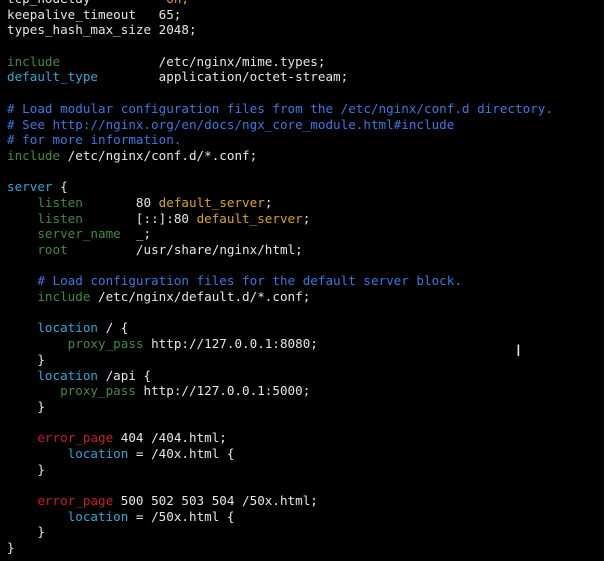 Image resolution: width=614 pixels, height=561 pixels. What do you see at coordinates (518, 350) in the screenshot?
I see `text-cursor-icon: I` at bounding box center [518, 350].